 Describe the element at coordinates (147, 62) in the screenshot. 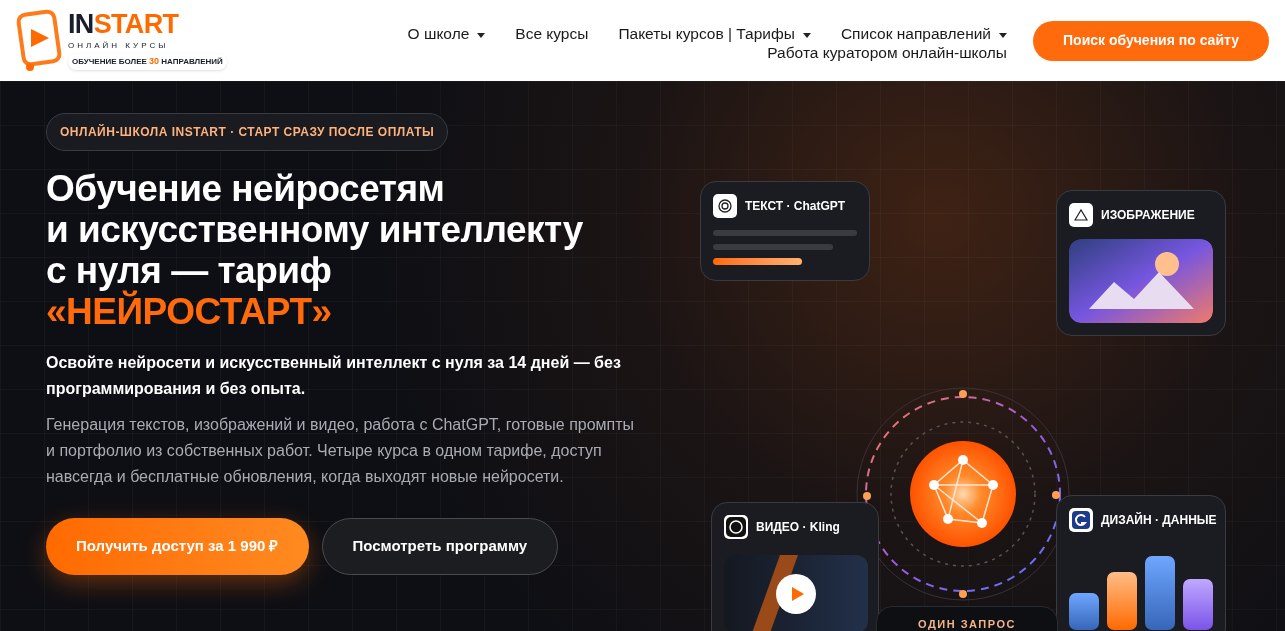

I see `logo-badge: ОБУЧЕНИЕ БОЛЕЕ 30 НАПРАВЛЕНИЙ` at that location.